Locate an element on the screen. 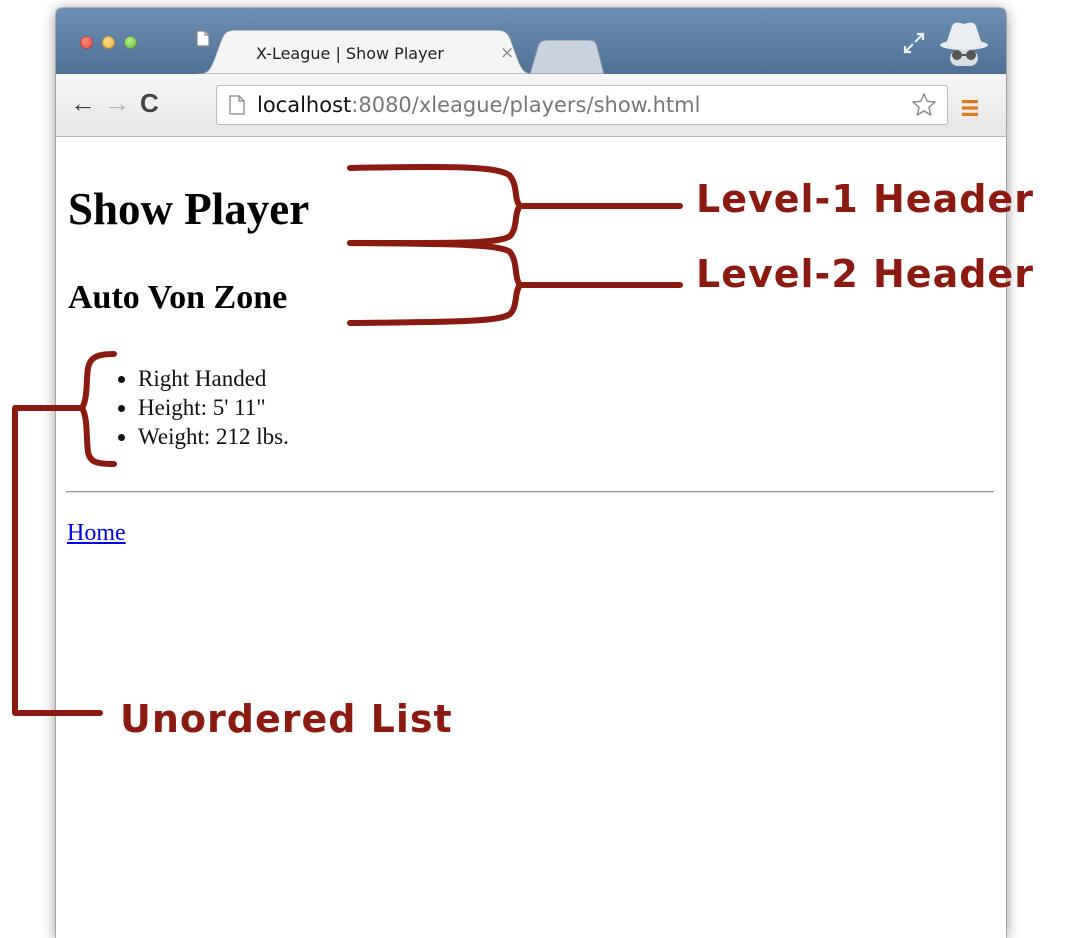 The image size is (1073, 938). reload-button: C is located at coordinates (149, 103).